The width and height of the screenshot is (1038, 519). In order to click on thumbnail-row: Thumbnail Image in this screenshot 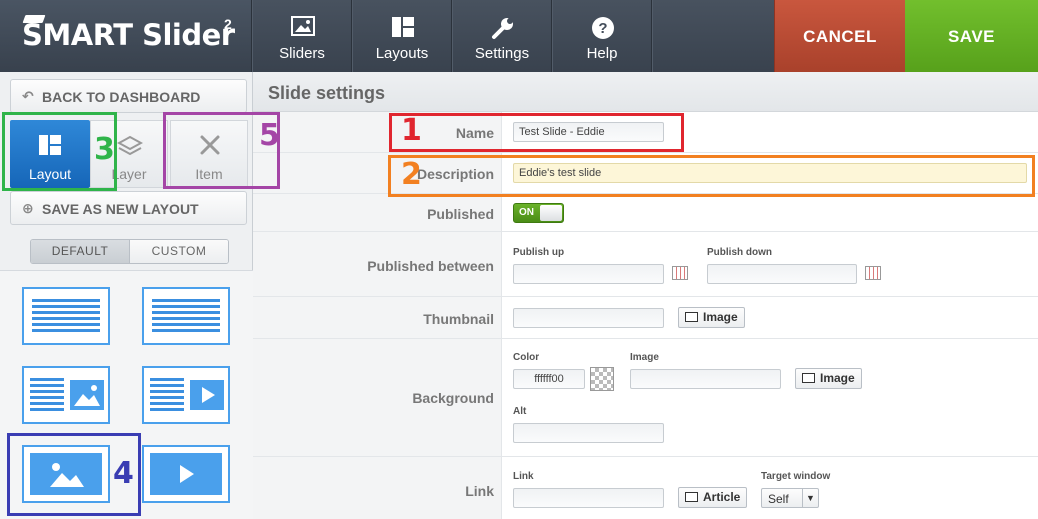, I will do `click(645, 318)`.